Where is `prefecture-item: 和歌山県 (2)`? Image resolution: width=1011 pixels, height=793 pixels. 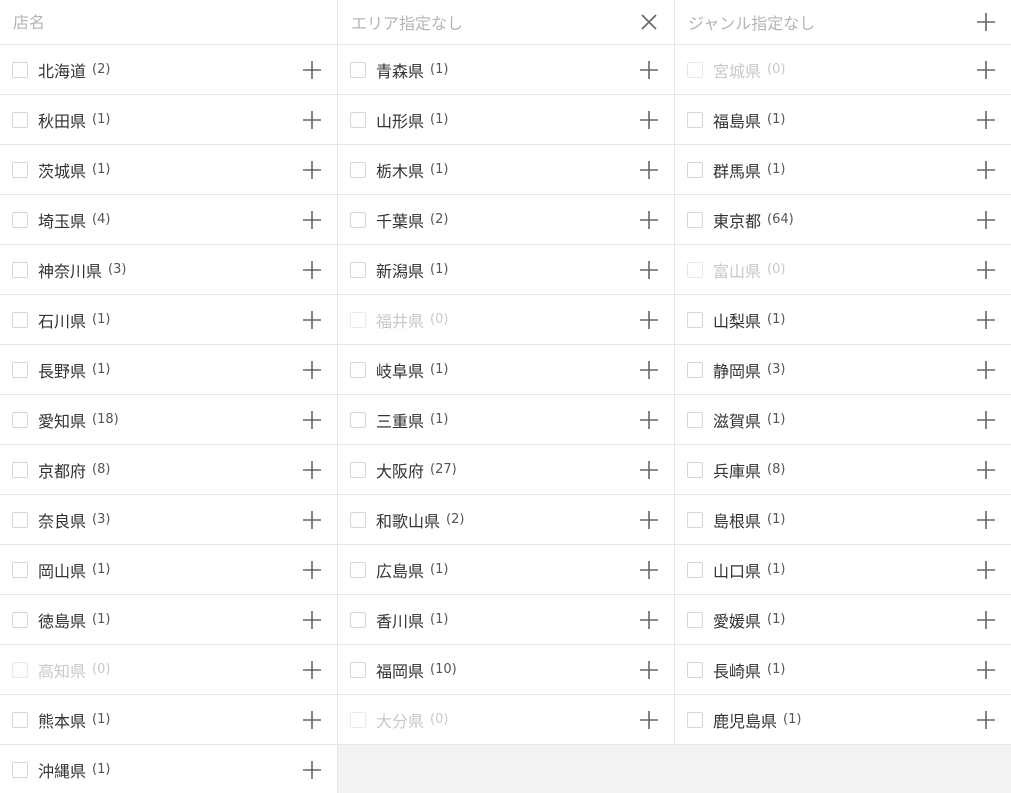
prefecture-item: 和歌山県 (2) is located at coordinates (506, 520).